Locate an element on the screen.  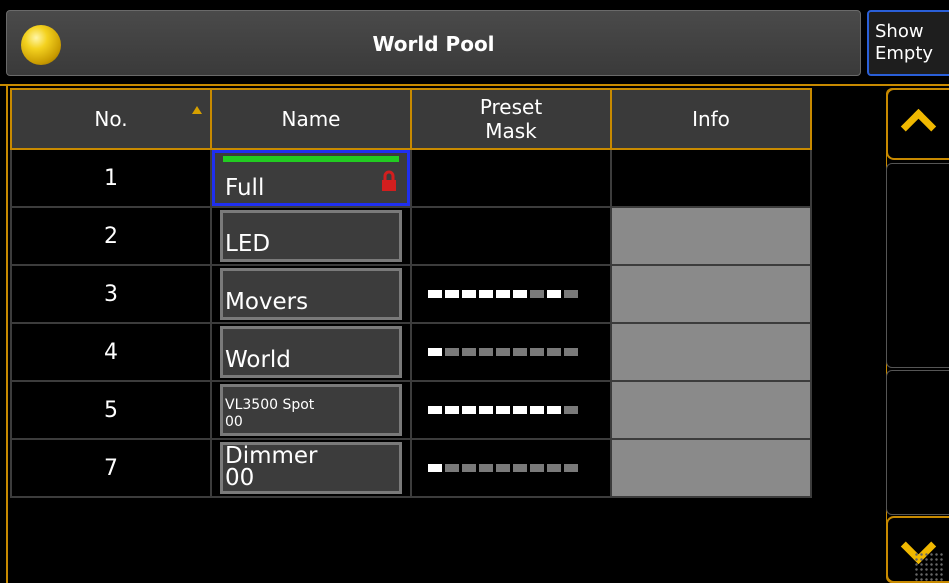
scroll-down-button is located at coordinates (917, 549).